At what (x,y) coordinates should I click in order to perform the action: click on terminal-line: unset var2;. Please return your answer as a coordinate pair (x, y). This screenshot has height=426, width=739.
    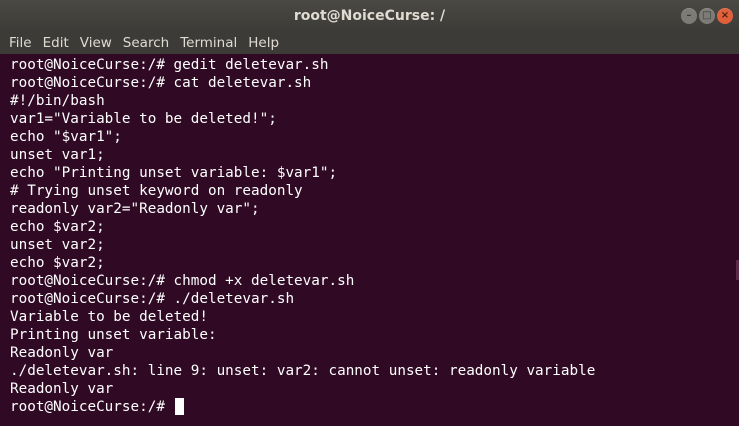
    Looking at the image, I should click on (57, 245).